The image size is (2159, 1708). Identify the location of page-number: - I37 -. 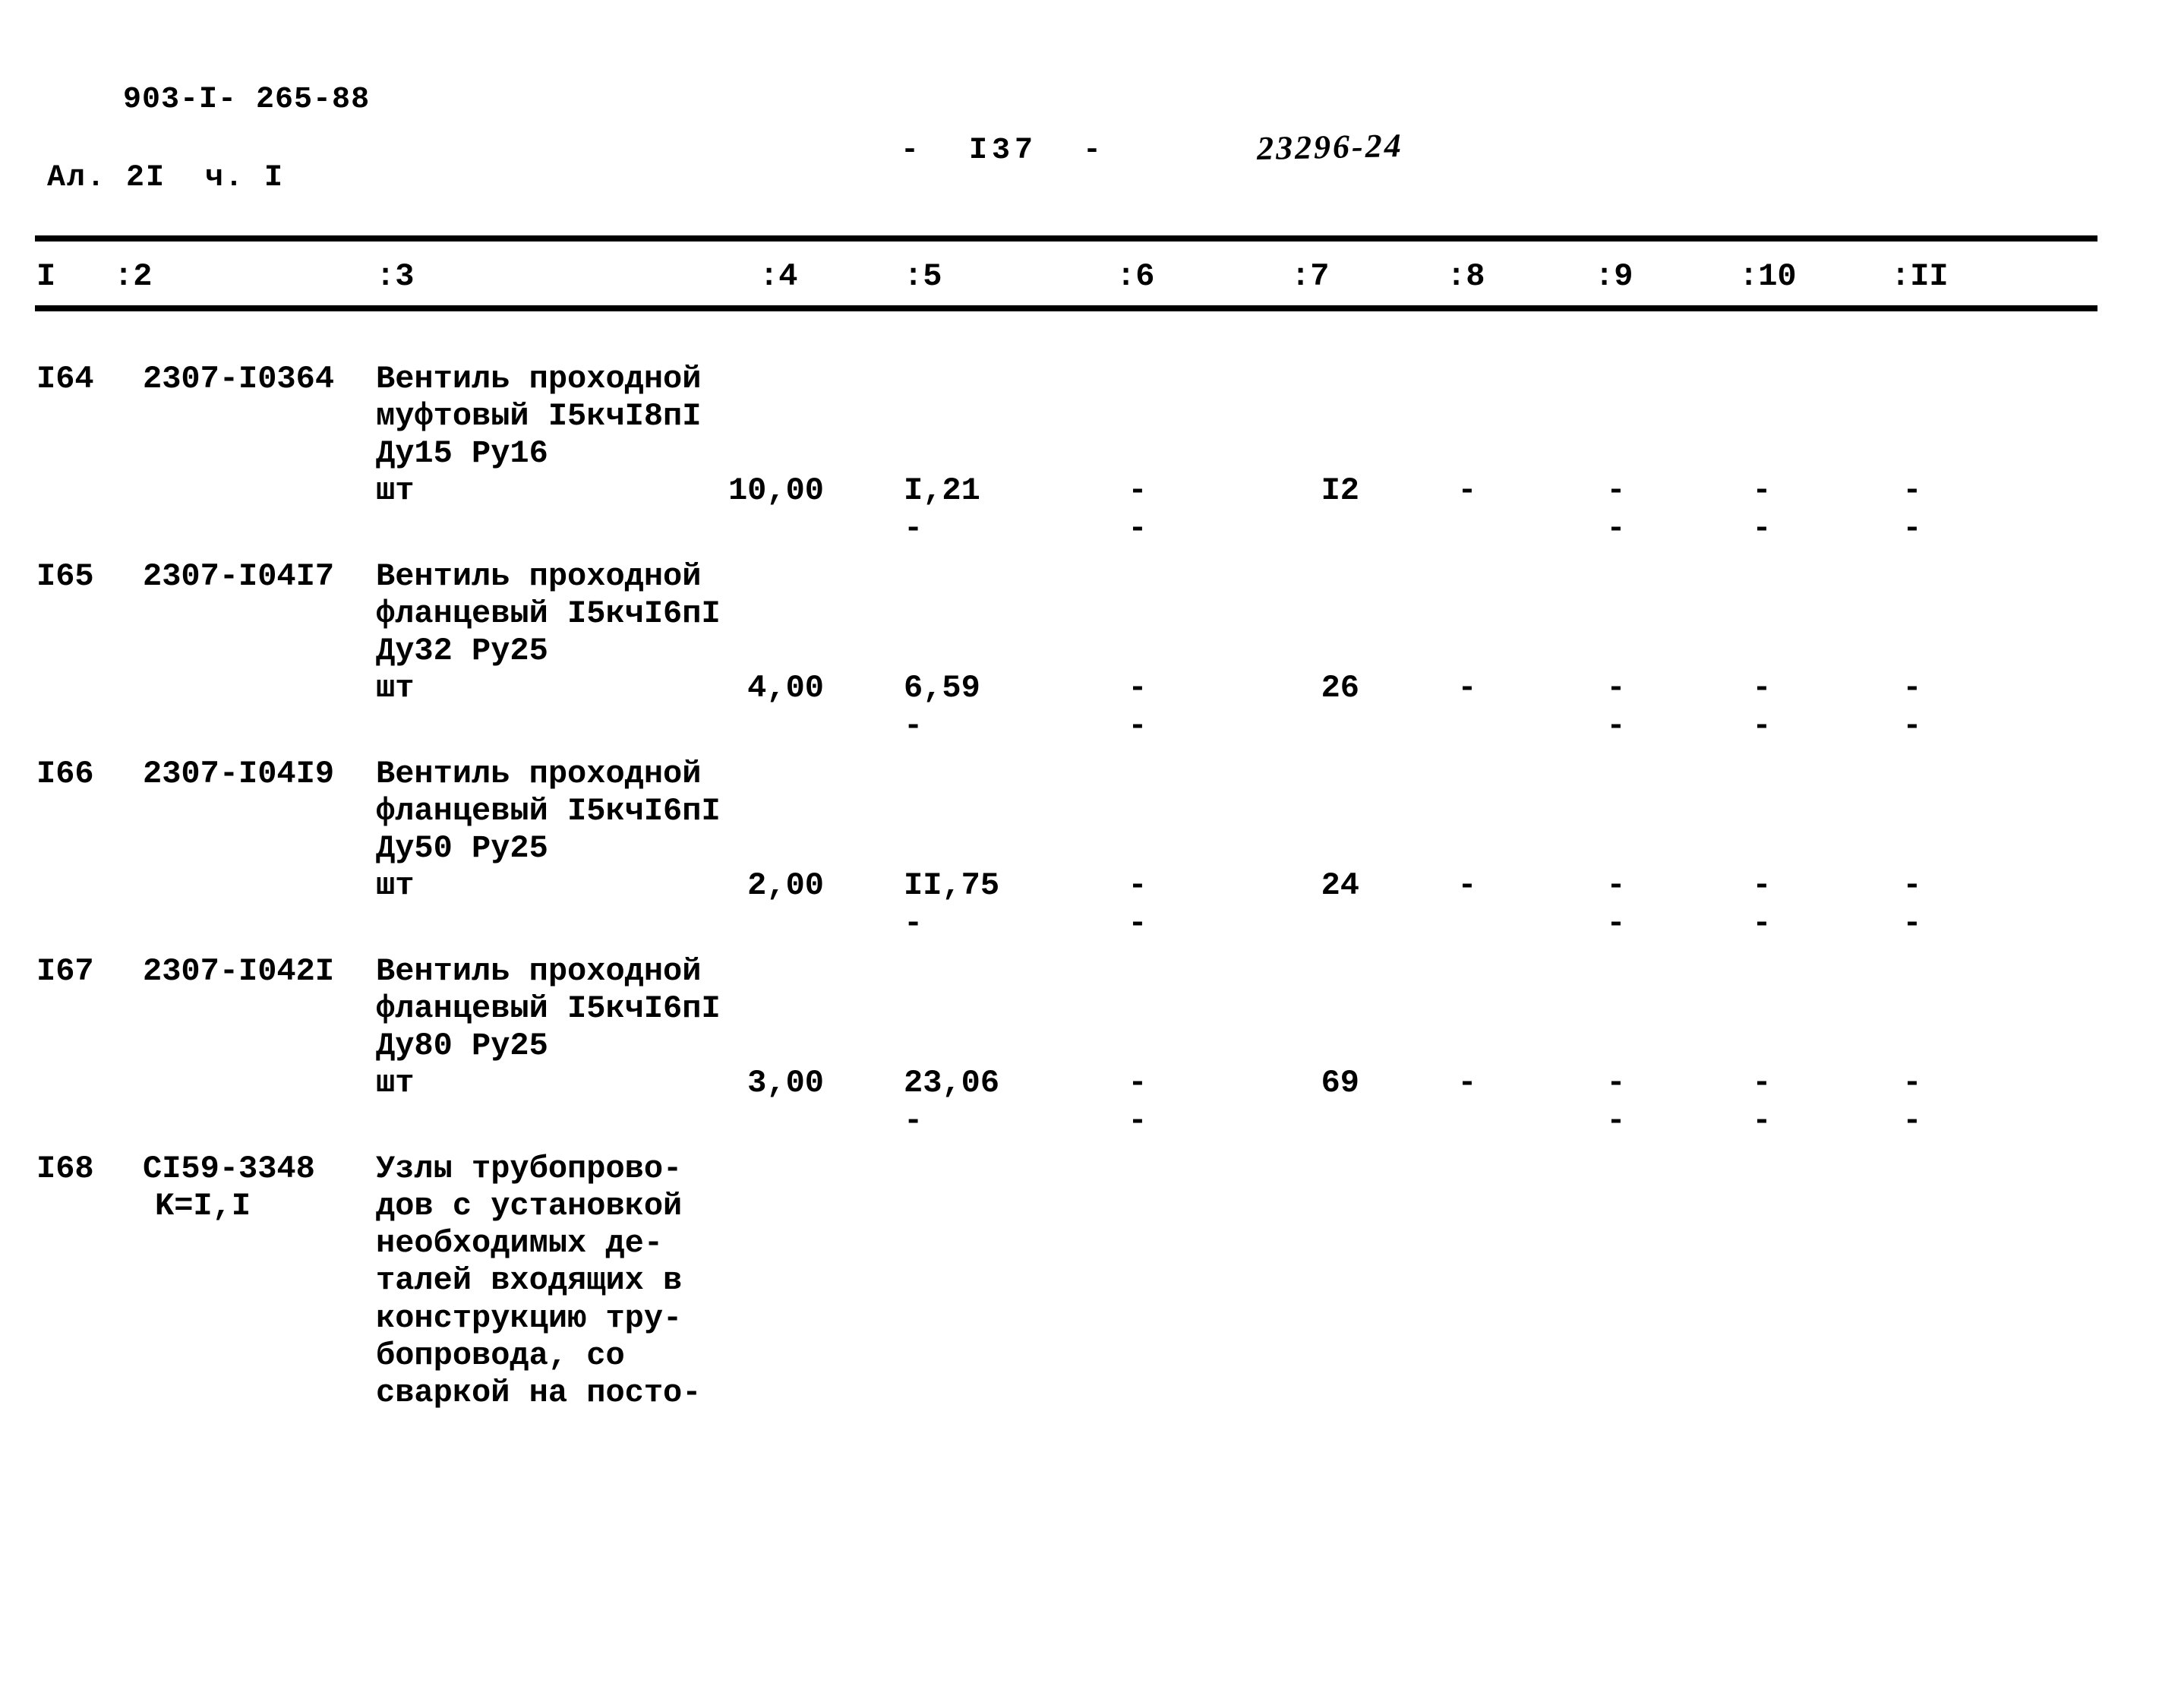
(1003, 151).